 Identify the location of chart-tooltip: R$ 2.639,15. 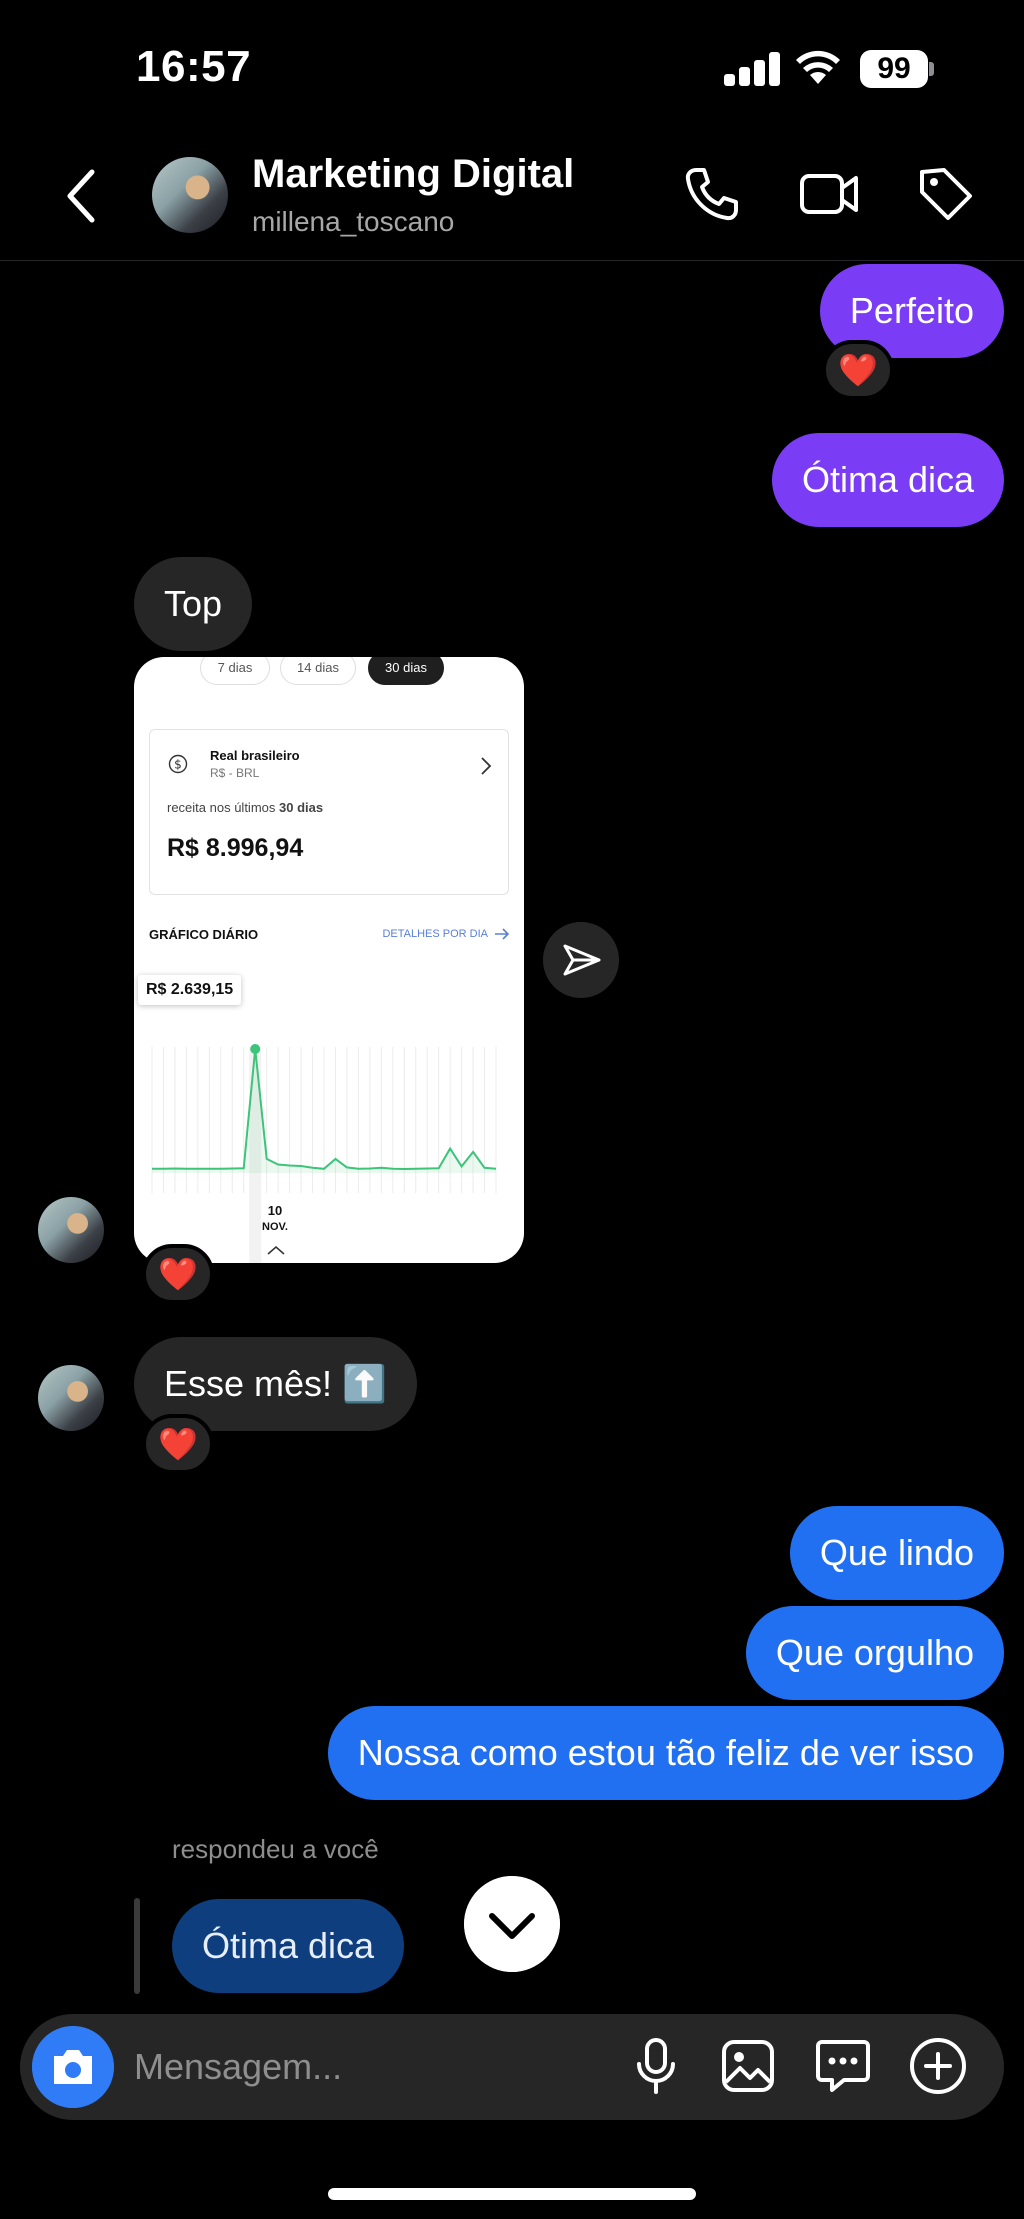
(190, 990).